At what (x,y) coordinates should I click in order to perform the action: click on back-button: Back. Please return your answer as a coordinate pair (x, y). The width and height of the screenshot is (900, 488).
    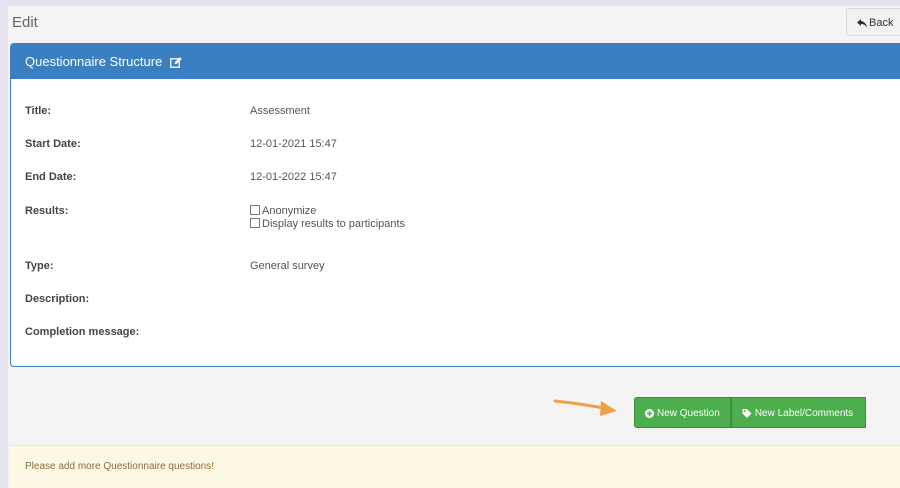
    Looking at the image, I should click on (873, 22).